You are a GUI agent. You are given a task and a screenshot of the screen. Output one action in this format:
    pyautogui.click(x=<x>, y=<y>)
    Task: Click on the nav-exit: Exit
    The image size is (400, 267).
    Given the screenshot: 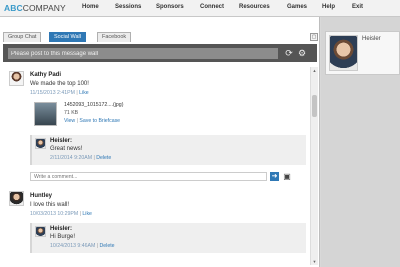 What is the action you would take?
    pyautogui.click(x=357, y=7)
    